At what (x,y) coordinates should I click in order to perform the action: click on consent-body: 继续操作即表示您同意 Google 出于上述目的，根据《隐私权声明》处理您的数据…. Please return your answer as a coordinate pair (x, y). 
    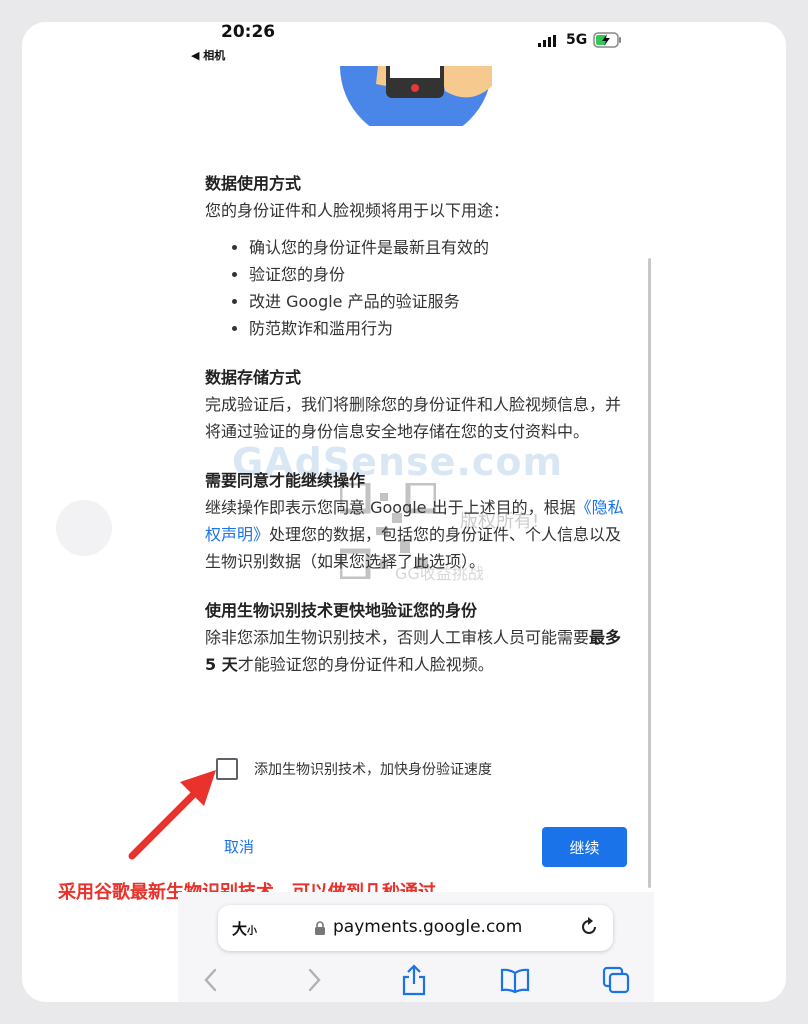
    Looking at the image, I should click on (415, 534).